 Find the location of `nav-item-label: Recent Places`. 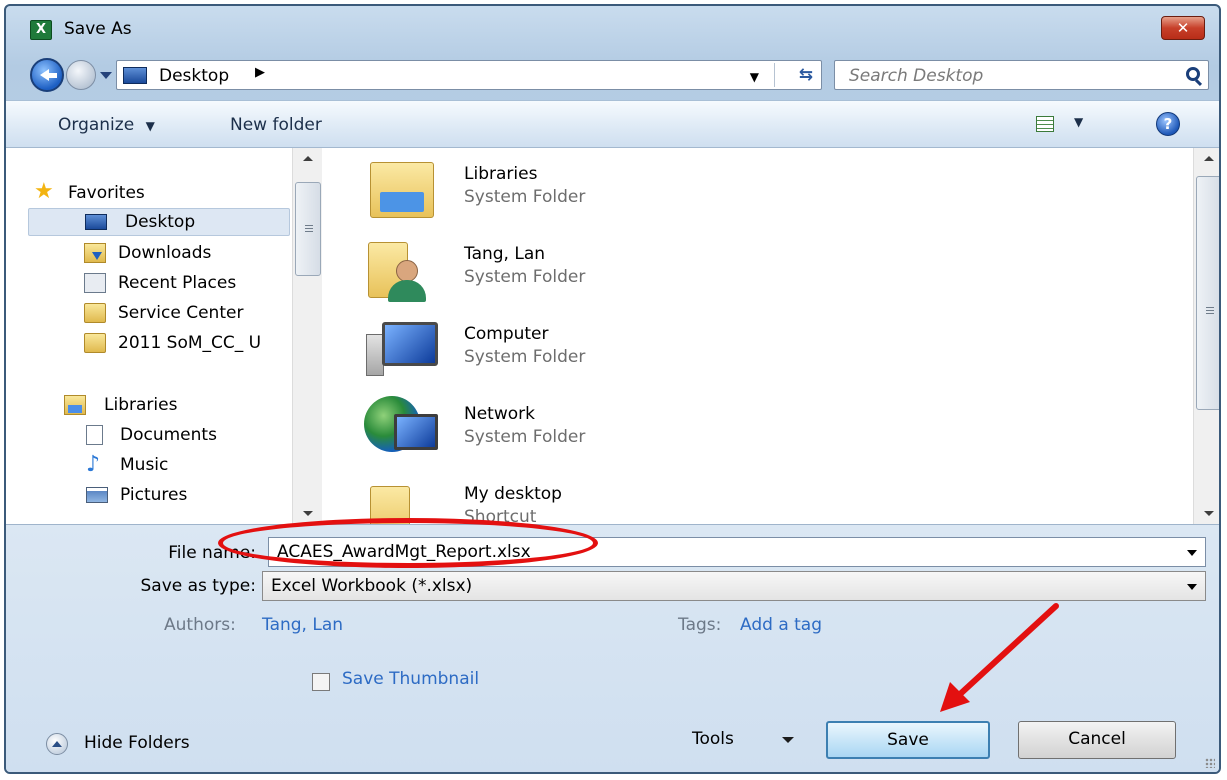

nav-item-label: Recent Places is located at coordinates (177, 283).